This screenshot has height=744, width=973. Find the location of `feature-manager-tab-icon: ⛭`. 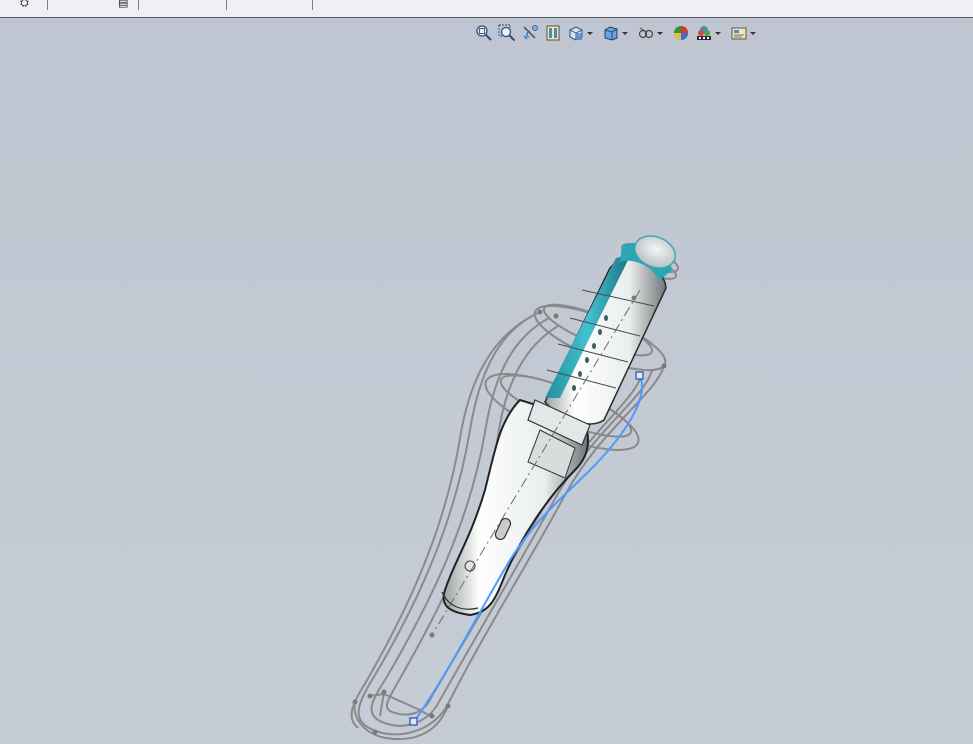

feature-manager-tab-icon: ⛭ is located at coordinates (24, 5).